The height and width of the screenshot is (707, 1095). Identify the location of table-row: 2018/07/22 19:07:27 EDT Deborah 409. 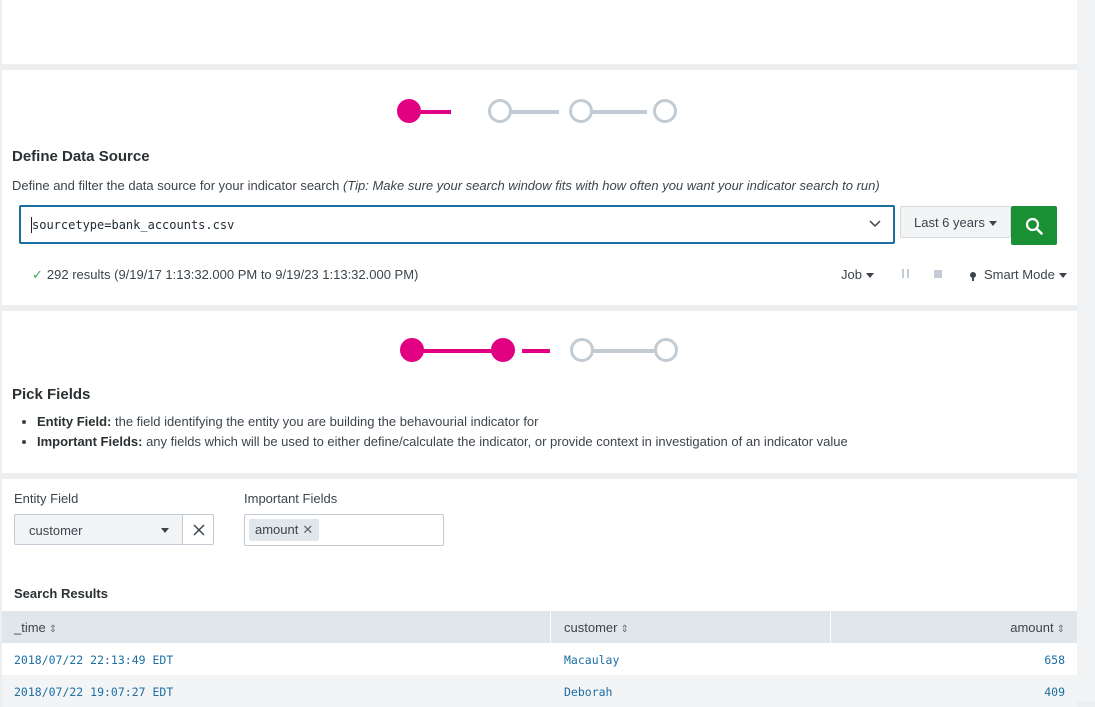
(539, 691).